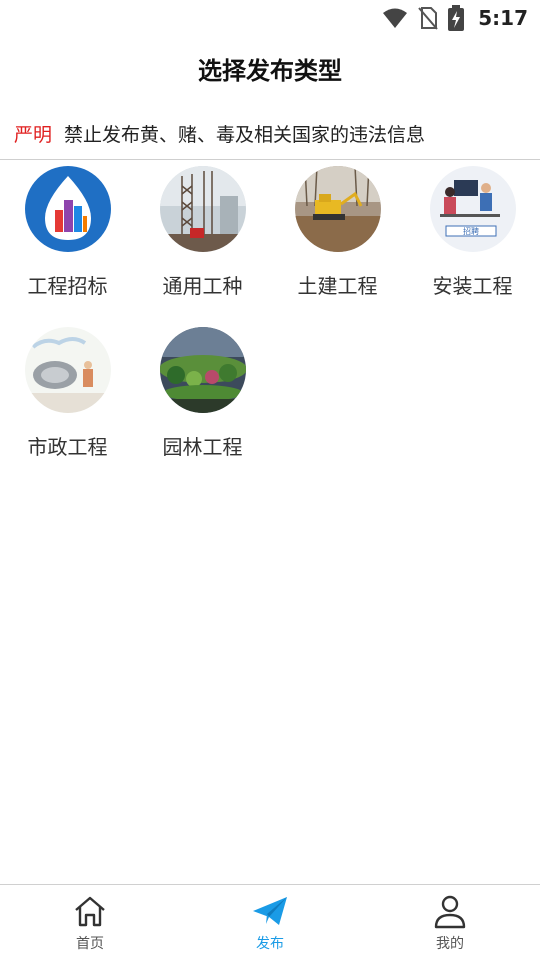 This screenshot has height=960, width=540. I want to click on status-time: 5:17, so click(503, 18).